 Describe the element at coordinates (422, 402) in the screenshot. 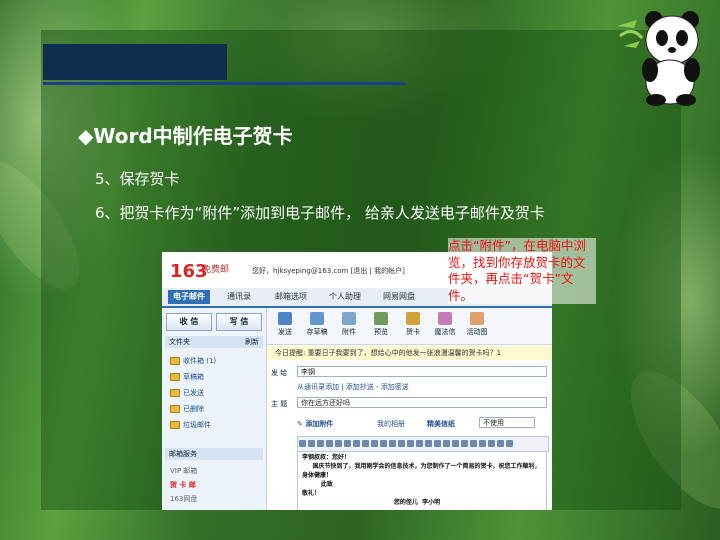

I see `subject-field: 你在远方还好吗` at that location.